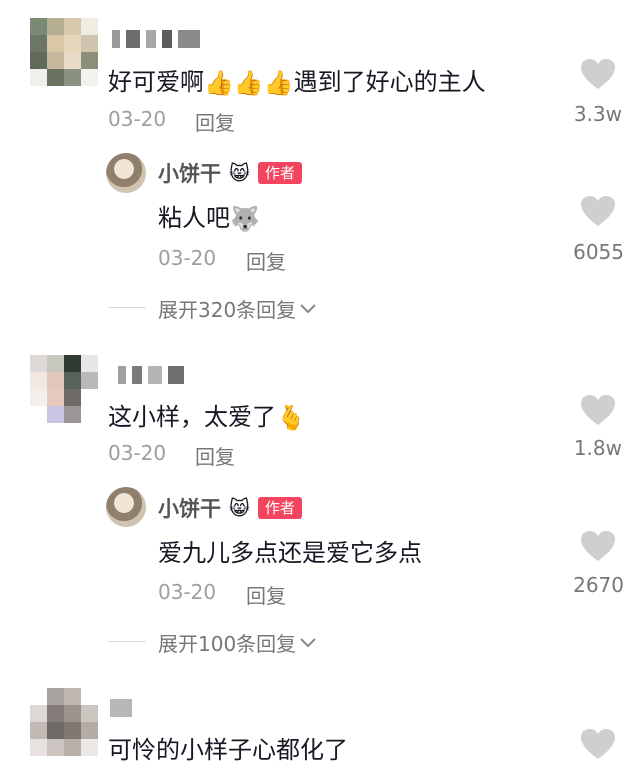 Image resolution: width=641 pixels, height=769 pixels. What do you see at coordinates (598, 585) in the screenshot?
I see `like-count: 2670` at bounding box center [598, 585].